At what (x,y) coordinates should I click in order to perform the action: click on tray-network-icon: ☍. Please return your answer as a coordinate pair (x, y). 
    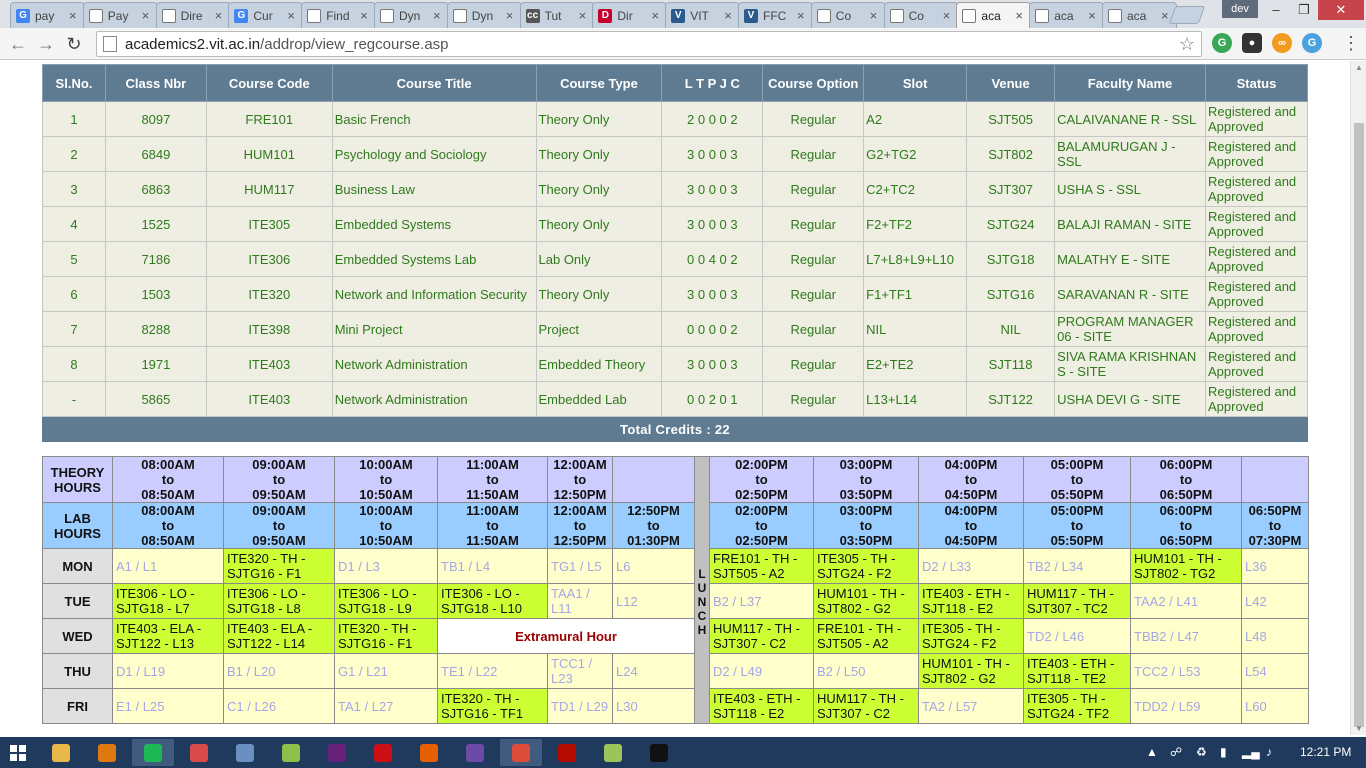
    Looking at the image, I should click on (1176, 752).